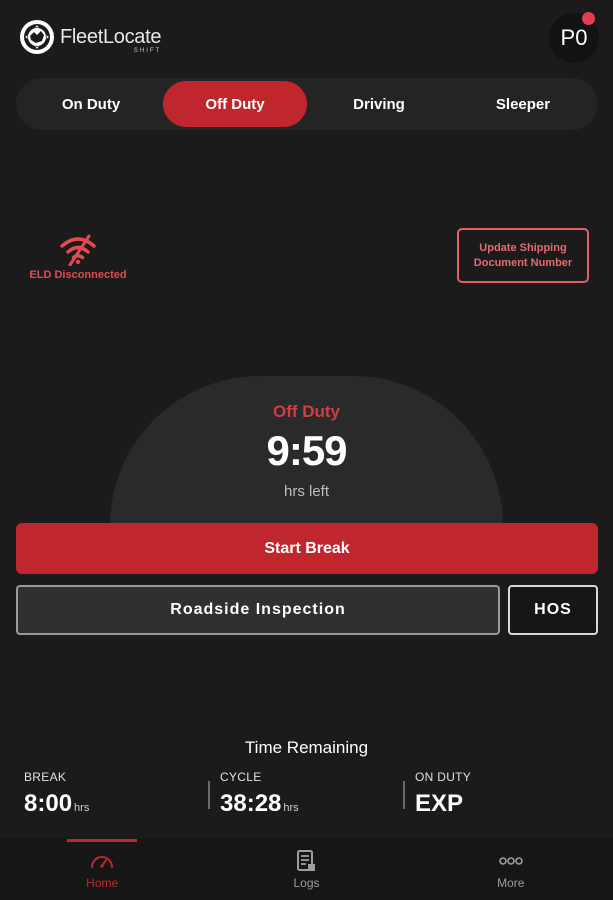 The height and width of the screenshot is (900, 613). Describe the element at coordinates (306, 38) in the screenshot. I see `app-header: FleetLocate SHIFT P0` at that location.